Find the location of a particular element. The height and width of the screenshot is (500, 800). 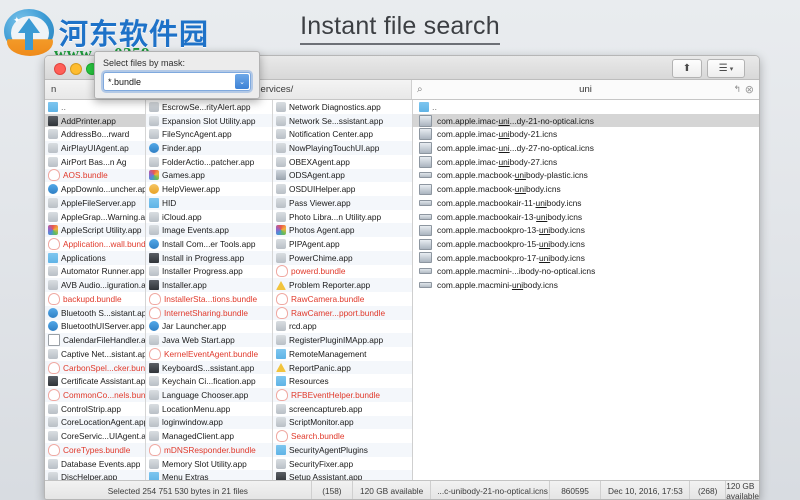

file-row: CoreTypes.bundle is located at coordinates (95, 449).